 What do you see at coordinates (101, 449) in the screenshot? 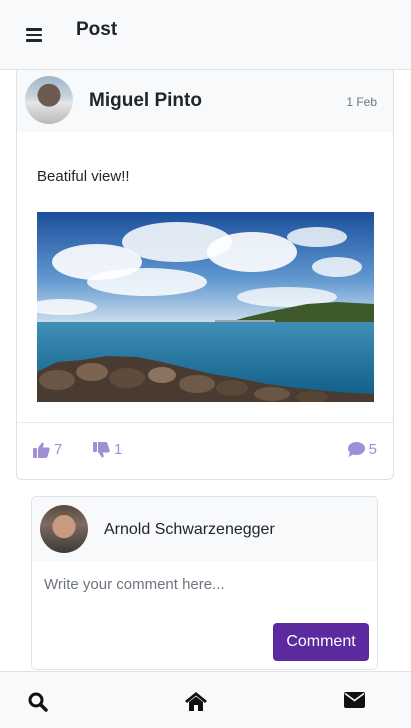
I see `thumbs-down-icon` at bounding box center [101, 449].